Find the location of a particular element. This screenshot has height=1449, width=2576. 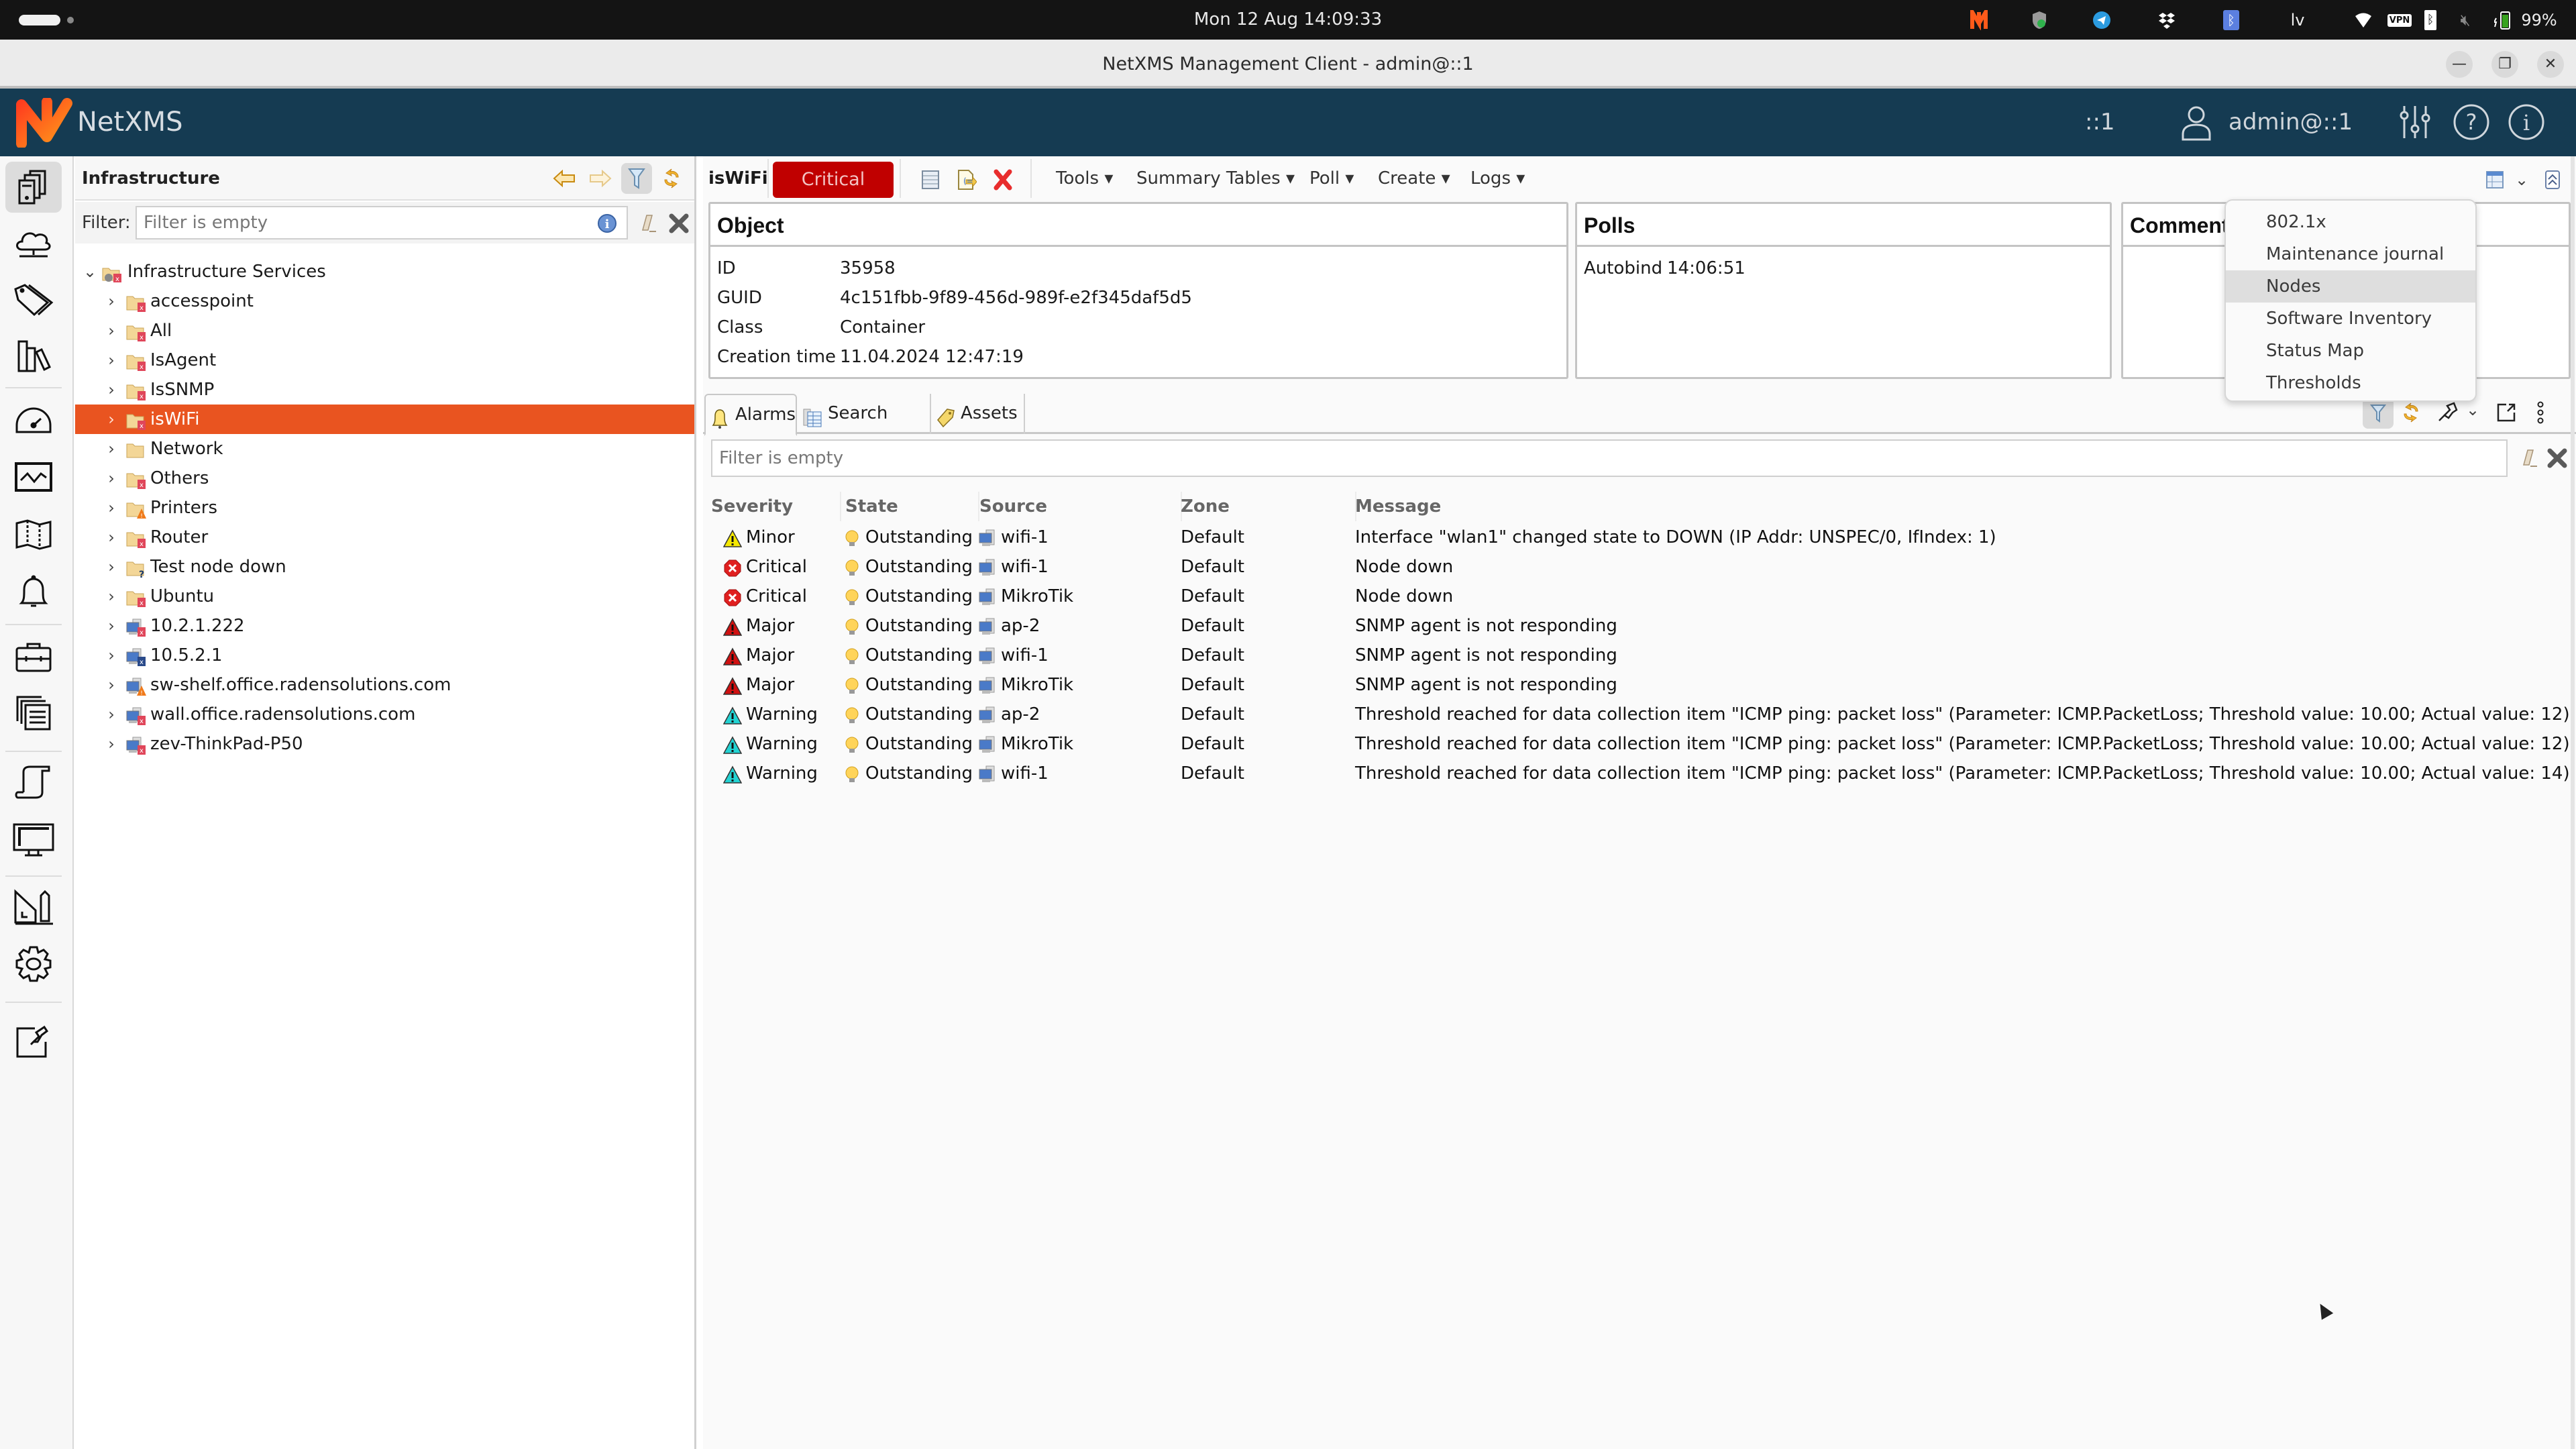

column-header-severity: Severity is located at coordinates (752, 506).